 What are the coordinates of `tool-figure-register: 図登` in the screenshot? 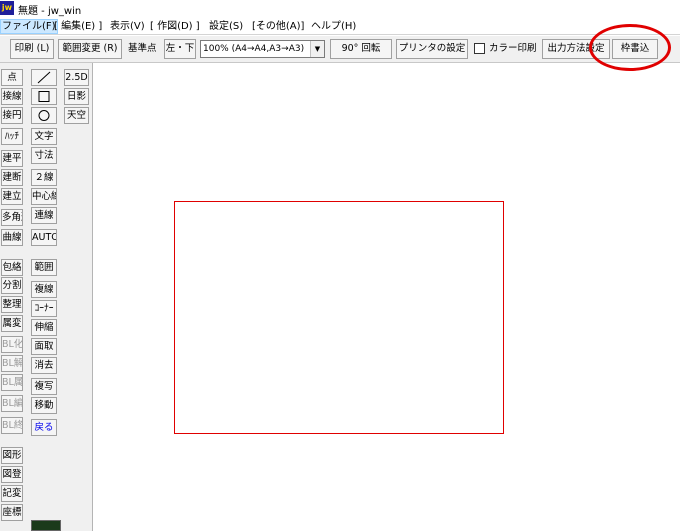 It's located at (12, 474).